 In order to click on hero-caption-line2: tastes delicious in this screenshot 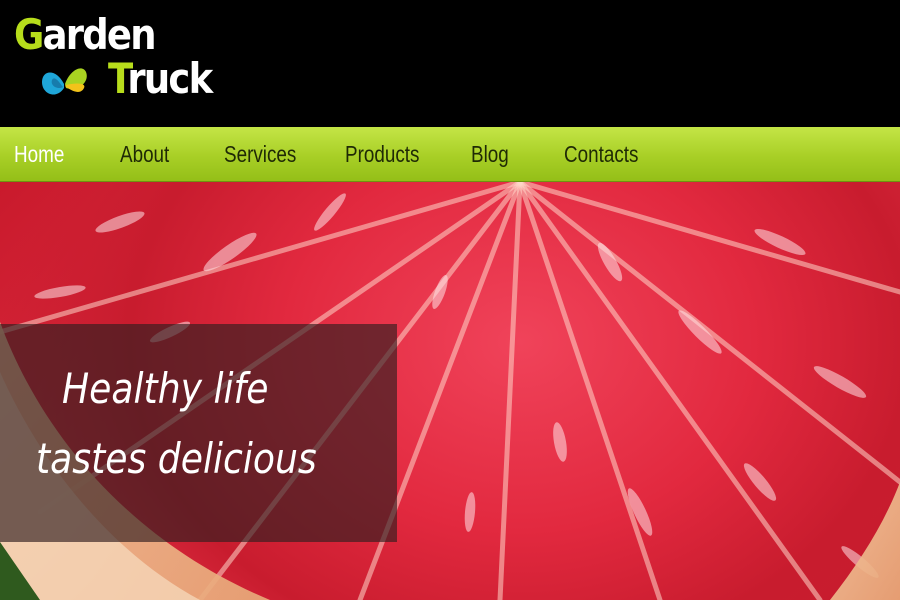, I will do `click(176, 458)`.